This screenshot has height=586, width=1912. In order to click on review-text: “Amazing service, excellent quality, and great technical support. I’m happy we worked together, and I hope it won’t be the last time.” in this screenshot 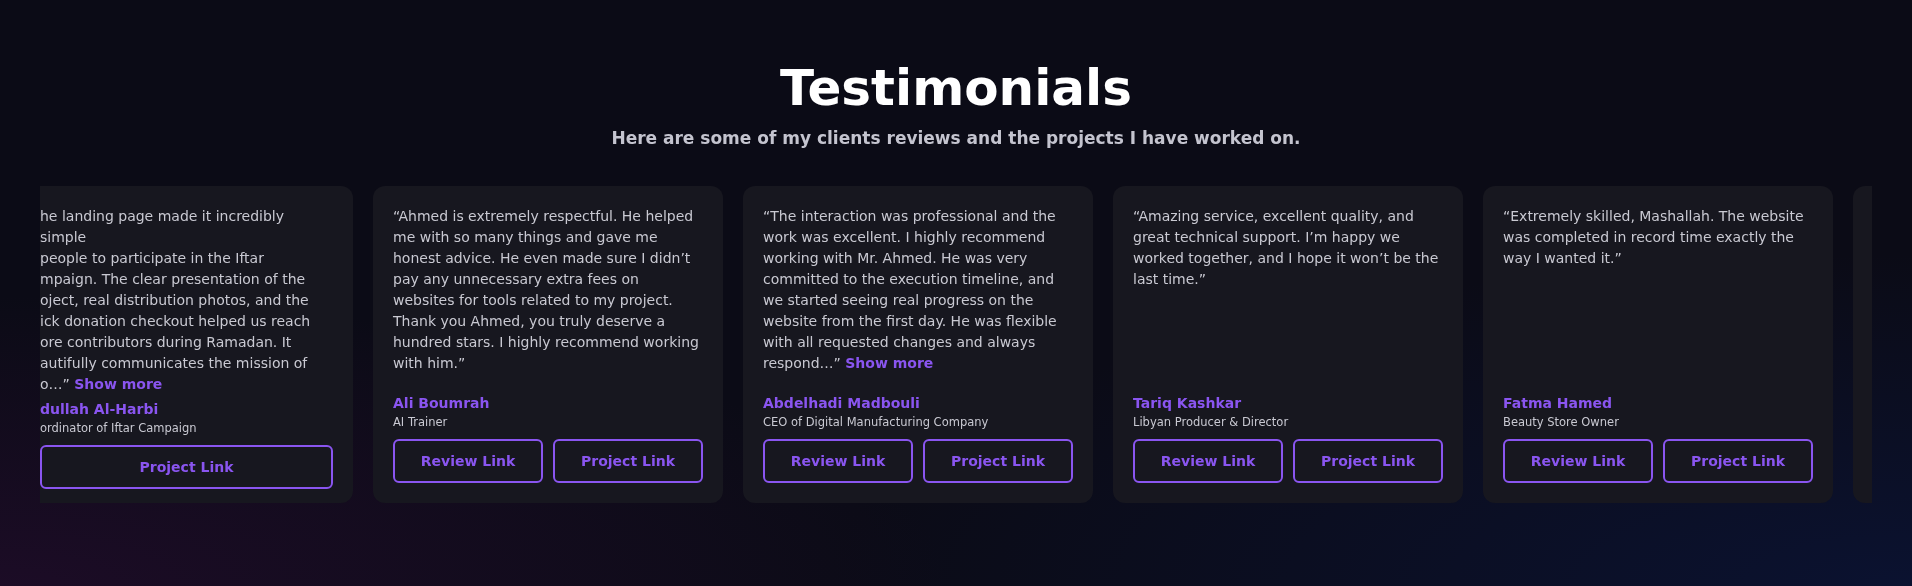, I will do `click(1286, 248)`.